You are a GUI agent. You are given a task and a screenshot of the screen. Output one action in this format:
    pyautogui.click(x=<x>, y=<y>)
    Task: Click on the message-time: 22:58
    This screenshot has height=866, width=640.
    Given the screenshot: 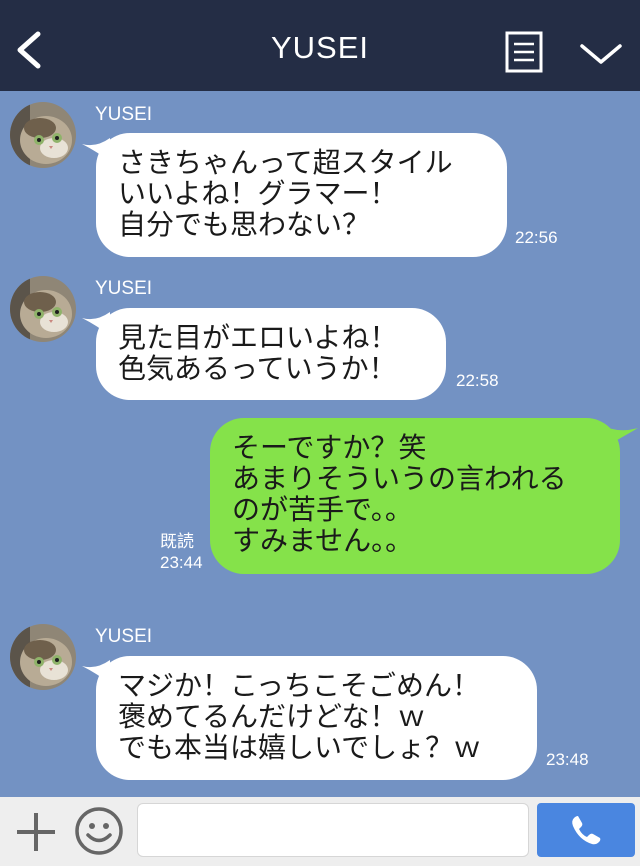 What is the action you would take?
    pyautogui.click(x=477, y=380)
    